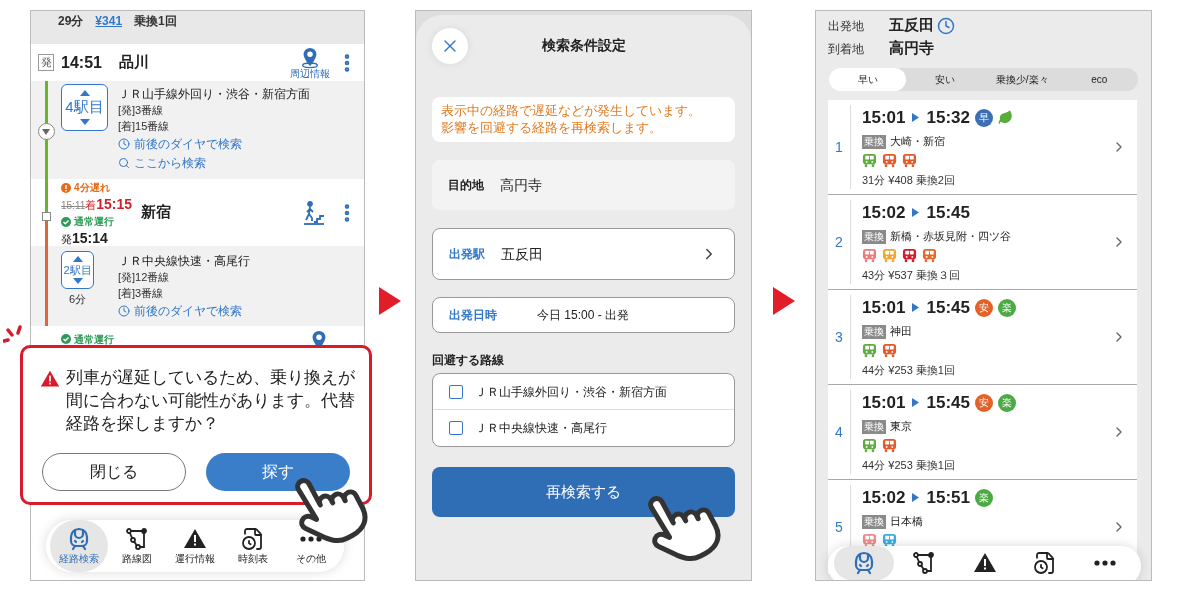 The height and width of the screenshot is (591, 1200). Describe the element at coordinates (314, 212) in the screenshot. I see `walker-stairs-icon` at that location.